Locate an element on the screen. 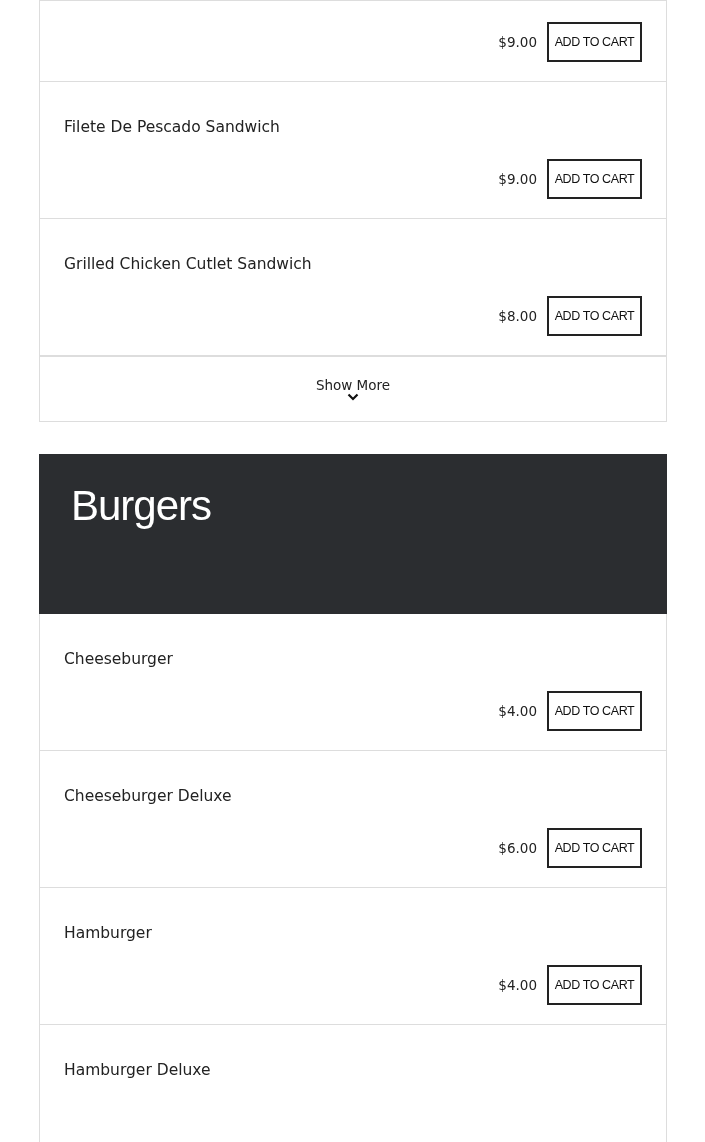  chevron-down-icon is located at coordinates (353, 397).